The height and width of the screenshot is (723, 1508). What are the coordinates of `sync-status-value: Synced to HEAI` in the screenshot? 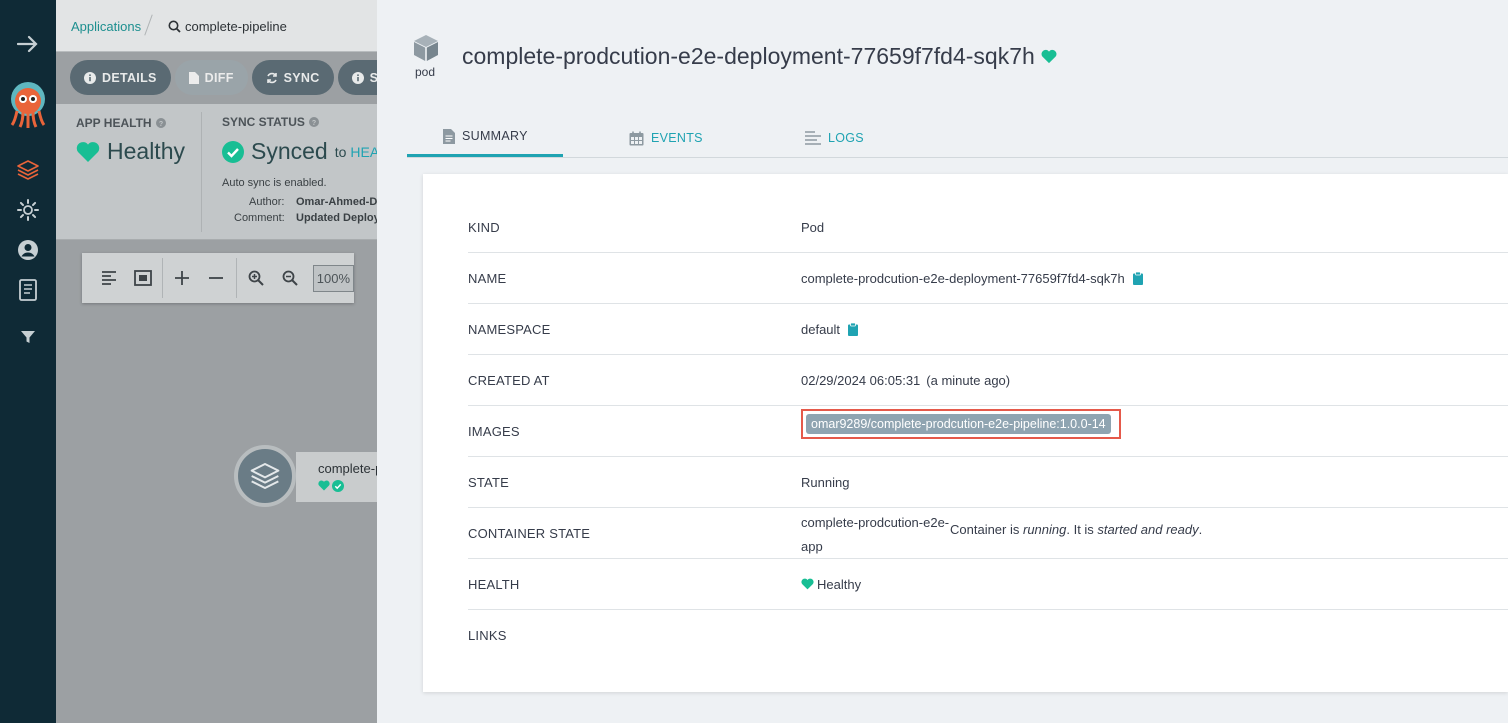 It's located at (302, 151).